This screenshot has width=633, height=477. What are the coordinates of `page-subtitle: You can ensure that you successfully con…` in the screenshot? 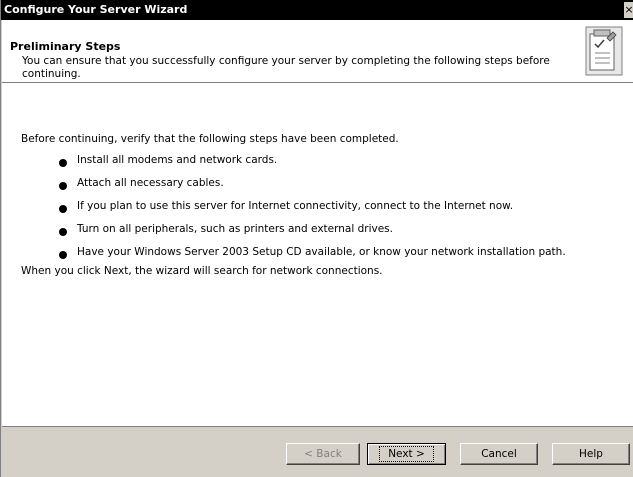 It's located at (286, 67).